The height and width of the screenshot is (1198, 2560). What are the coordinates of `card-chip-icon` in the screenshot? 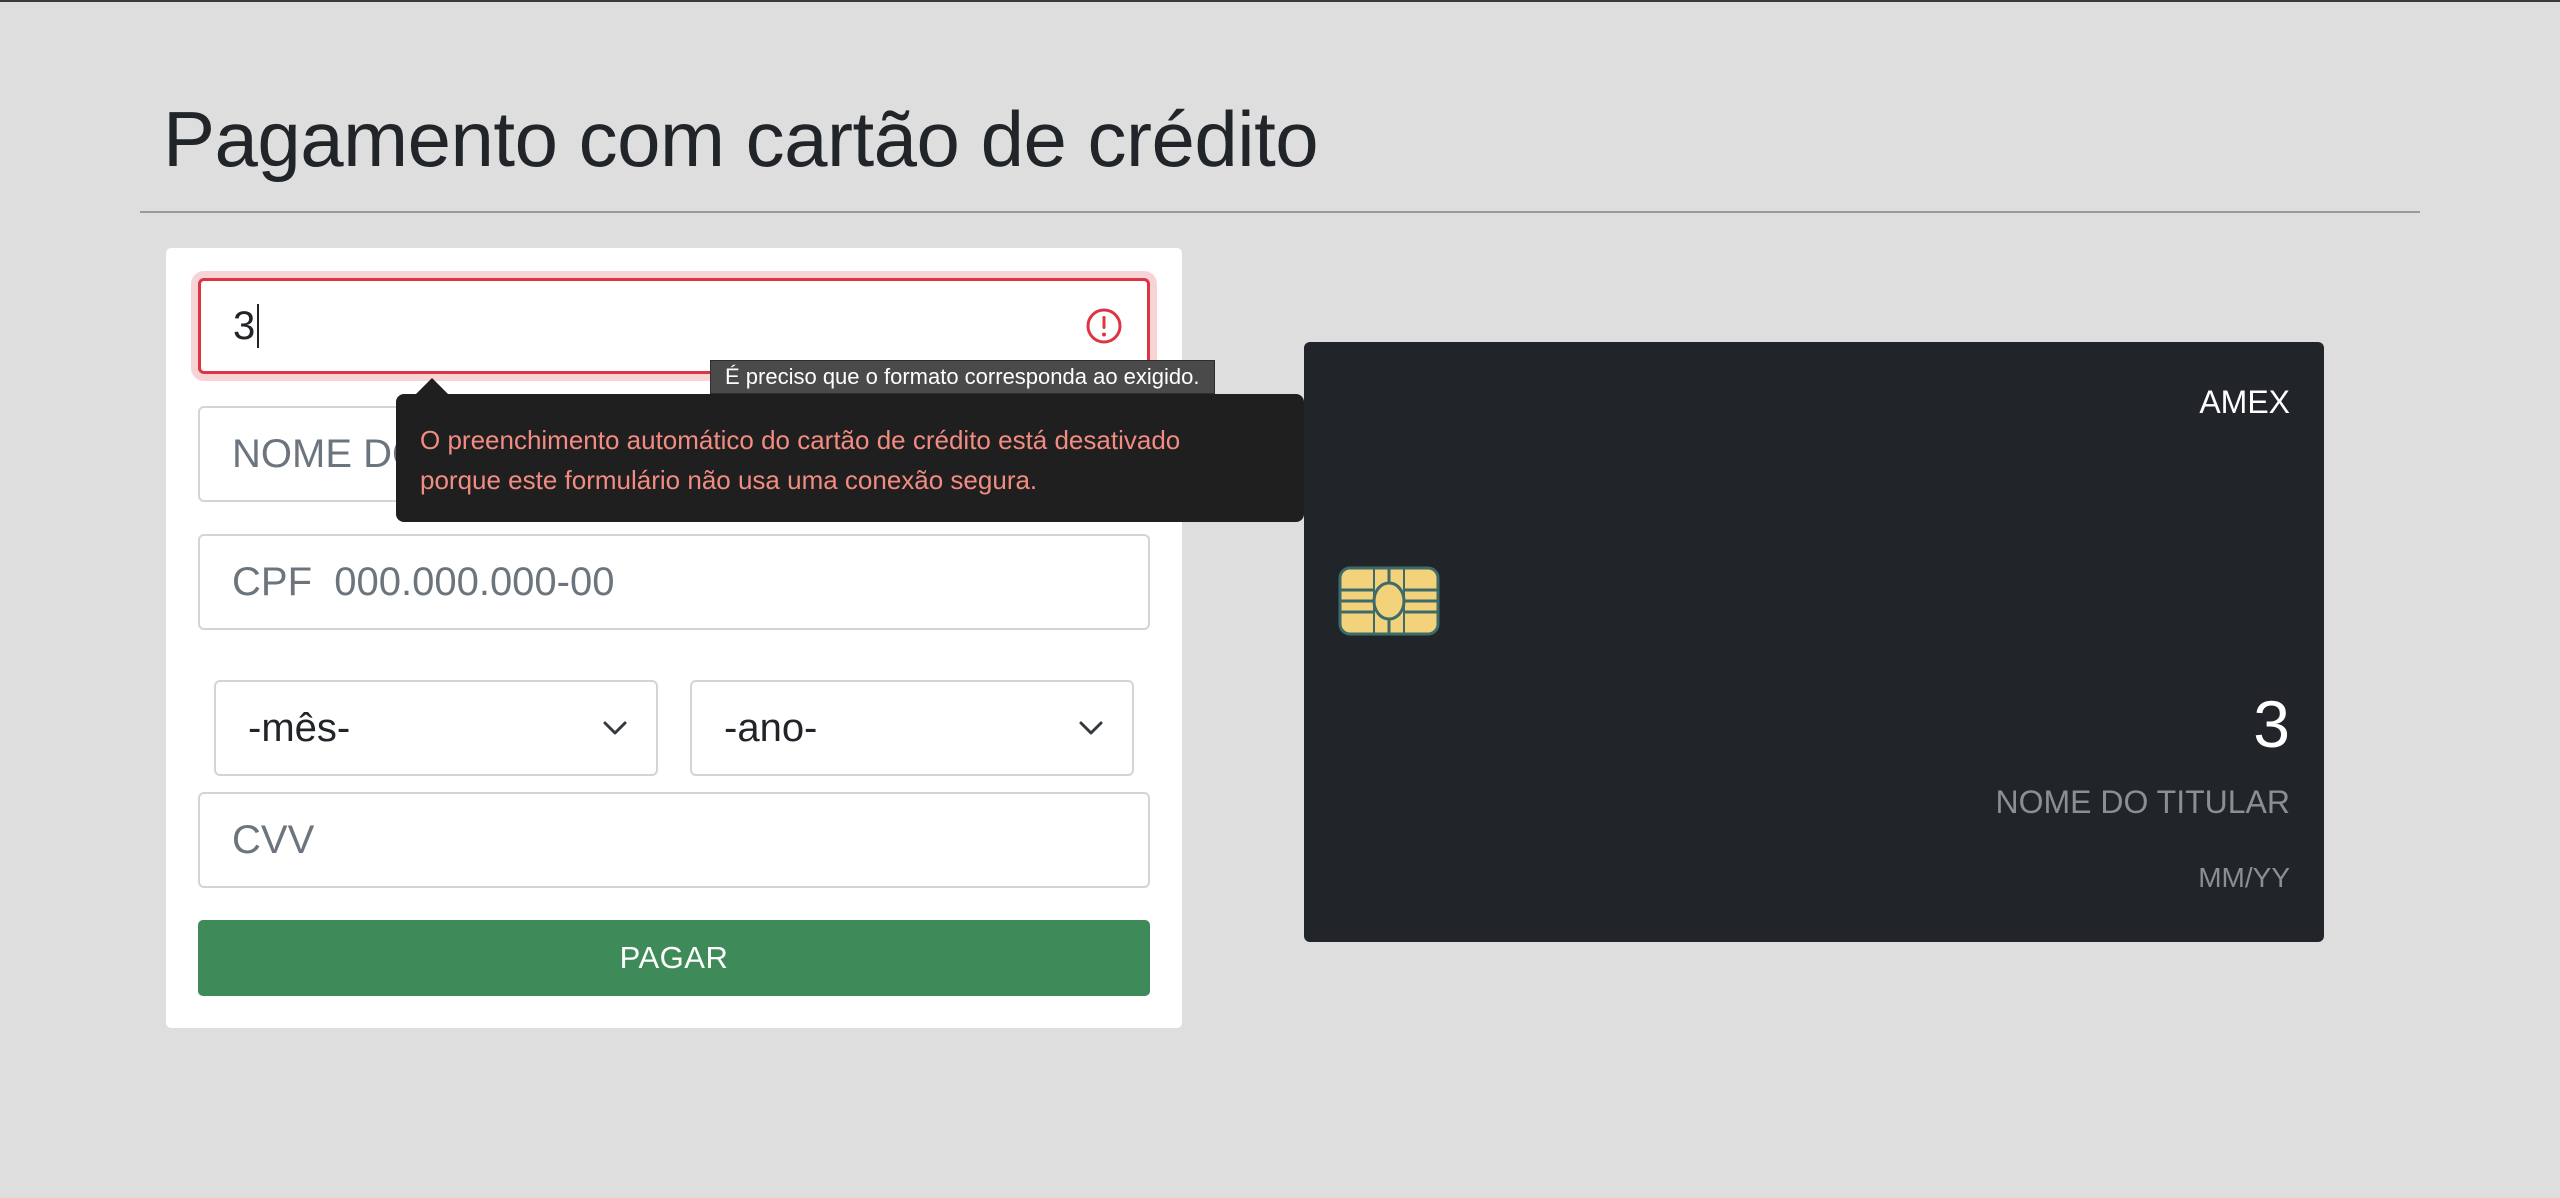 It's located at (1389, 601).